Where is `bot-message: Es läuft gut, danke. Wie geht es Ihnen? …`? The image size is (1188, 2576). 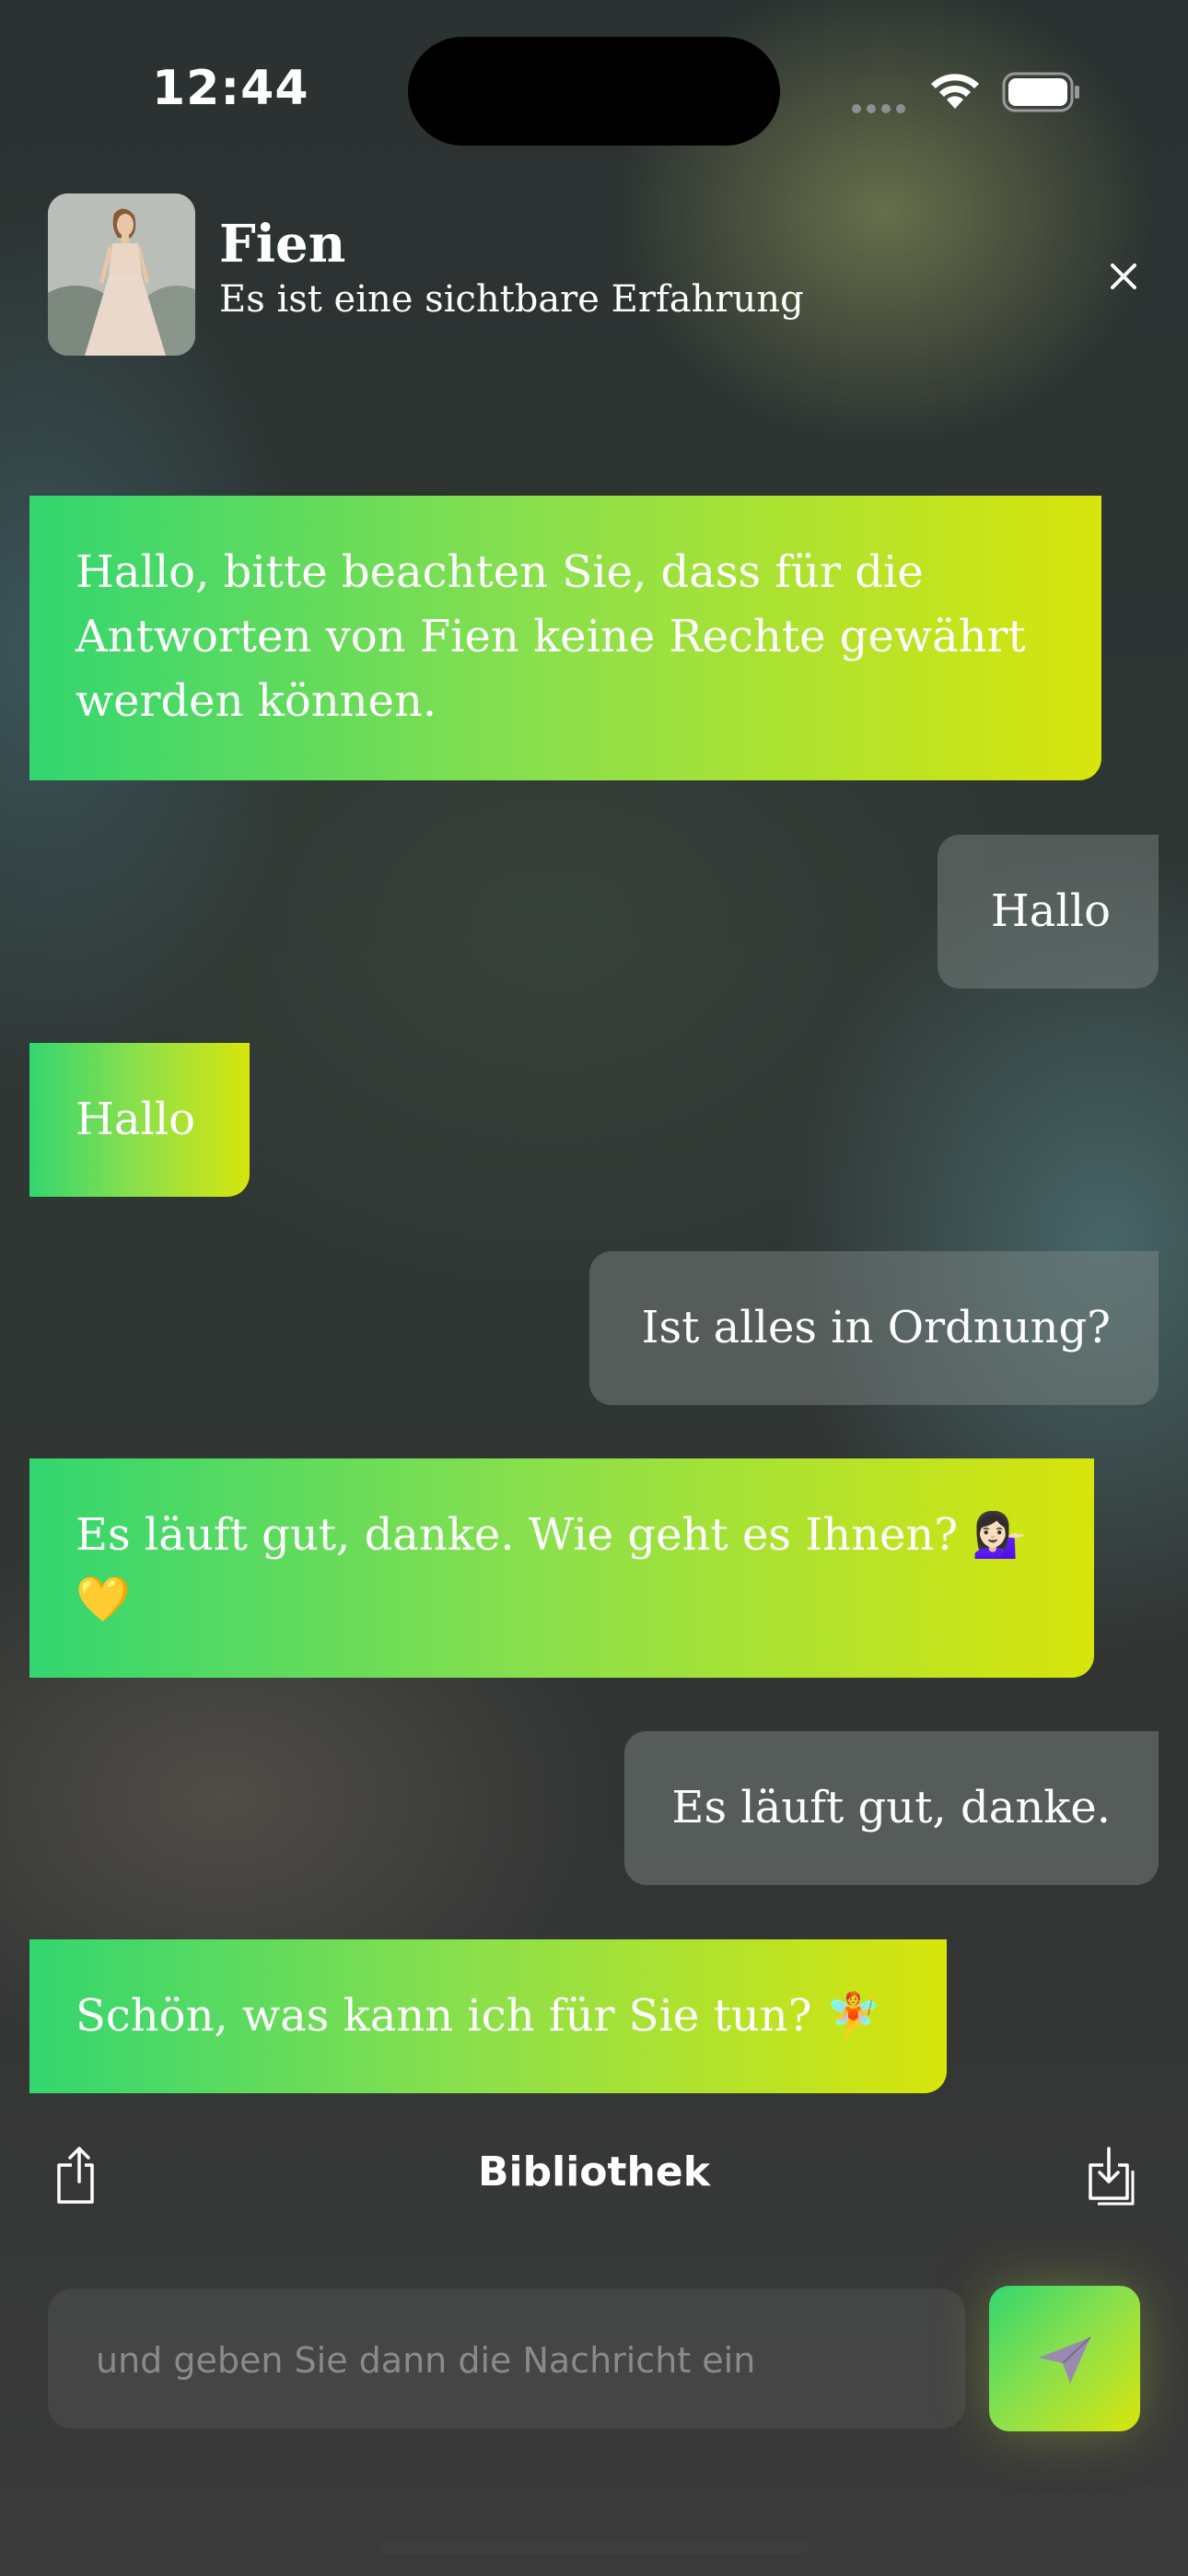 bot-message: Es läuft gut, danke. Wie geht es Ihnen? … is located at coordinates (561, 1568).